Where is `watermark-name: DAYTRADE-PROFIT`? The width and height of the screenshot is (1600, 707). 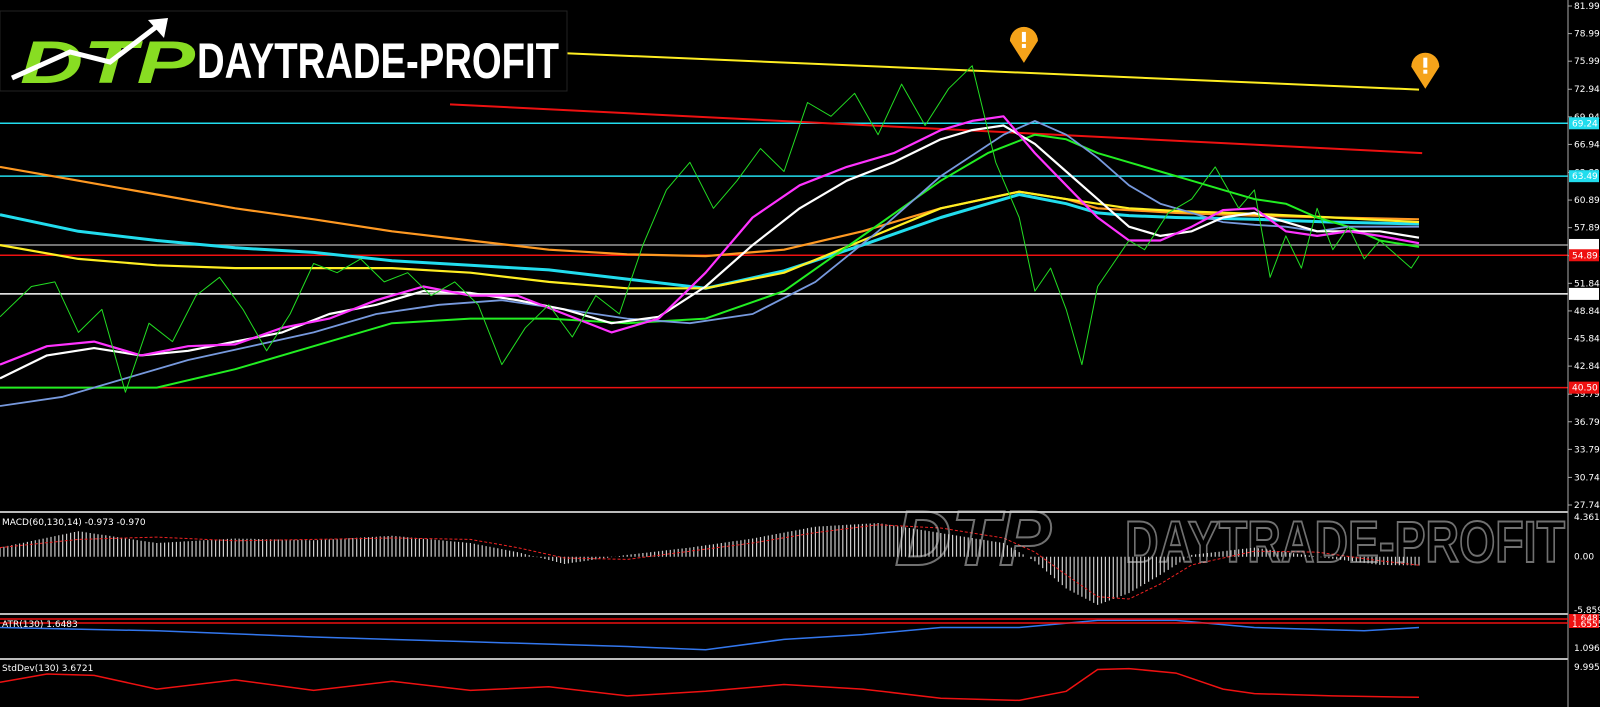 watermark-name: DAYTRADE-PROFIT is located at coordinates (1345, 542).